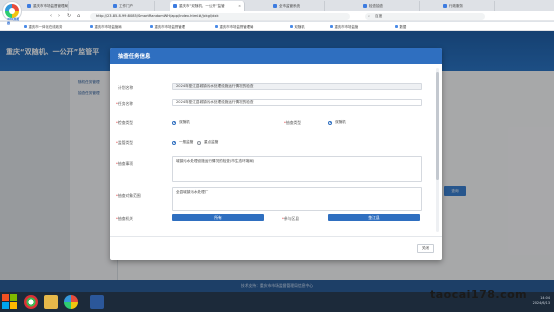 The height and width of the screenshot is (312, 554). What do you see at coordinates (297, 169) in the screenshot?
I see `check-items-textarea: 城镇污水处理设施运行情况的检查(市生态环境局)` at bounding box center [297, 169].